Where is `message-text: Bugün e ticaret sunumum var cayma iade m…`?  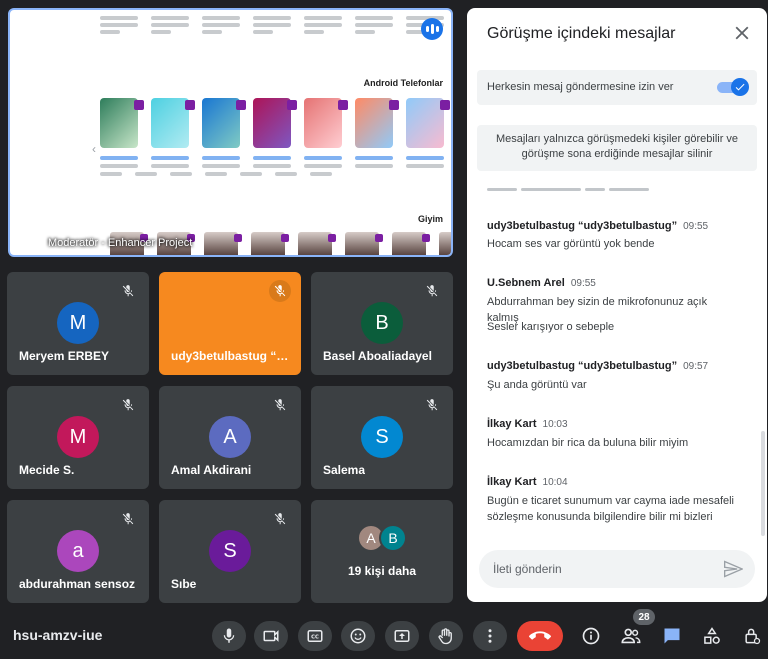
message-text: Bugün e ticaret sunumum var cayma iade m… is located at coordinates (611, 509).